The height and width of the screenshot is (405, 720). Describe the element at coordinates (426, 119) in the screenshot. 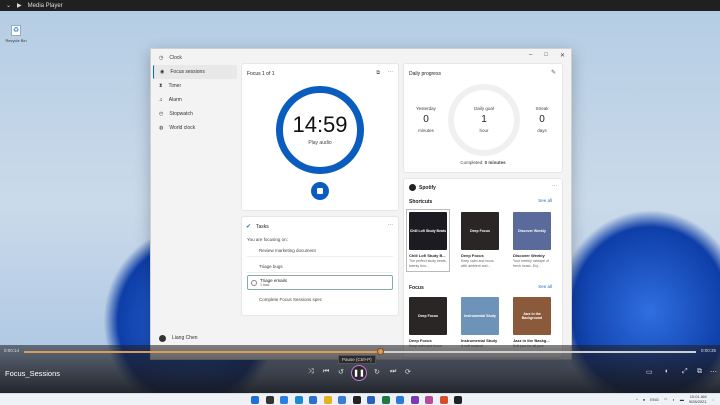

I see `yesterday-stat: Yesterday 0 minutes` at that location.